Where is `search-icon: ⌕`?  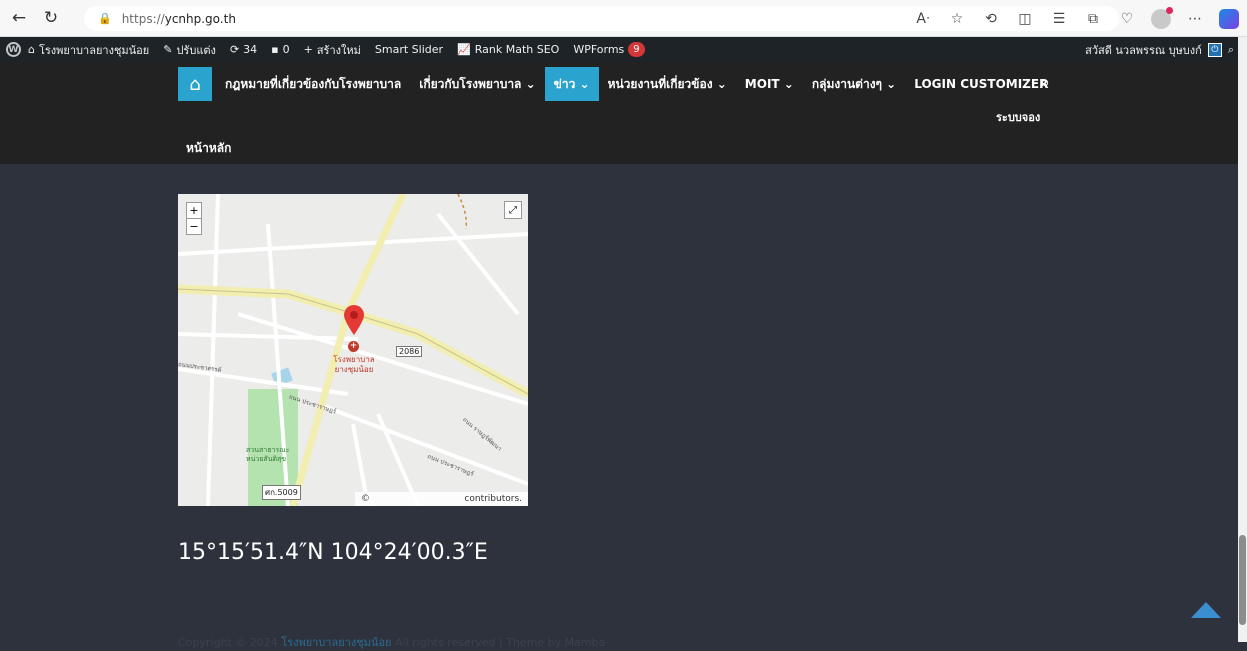
search-icon: ⌕ is located at coordinates (1045, 82).